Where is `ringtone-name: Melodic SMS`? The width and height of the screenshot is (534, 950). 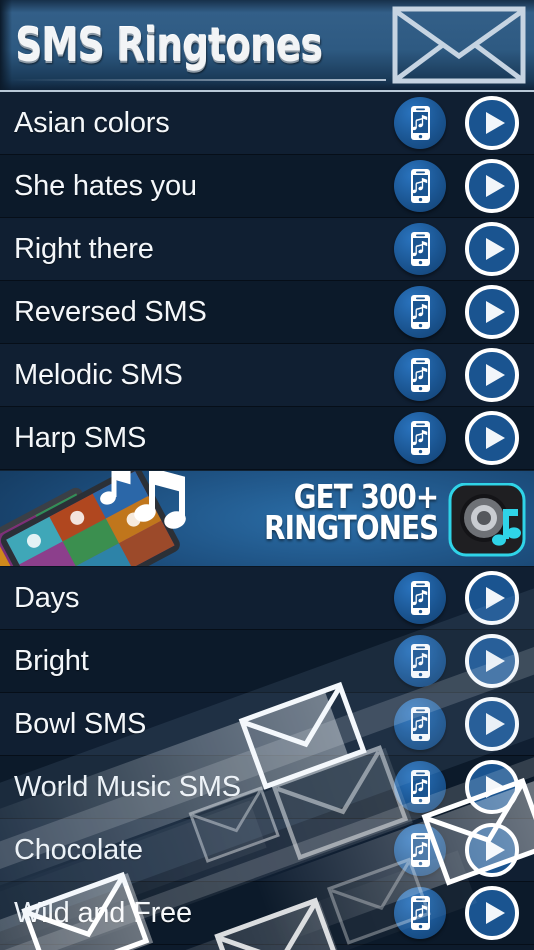 ringtone-name: Melodic SMS is located at coordinates (98, 374).